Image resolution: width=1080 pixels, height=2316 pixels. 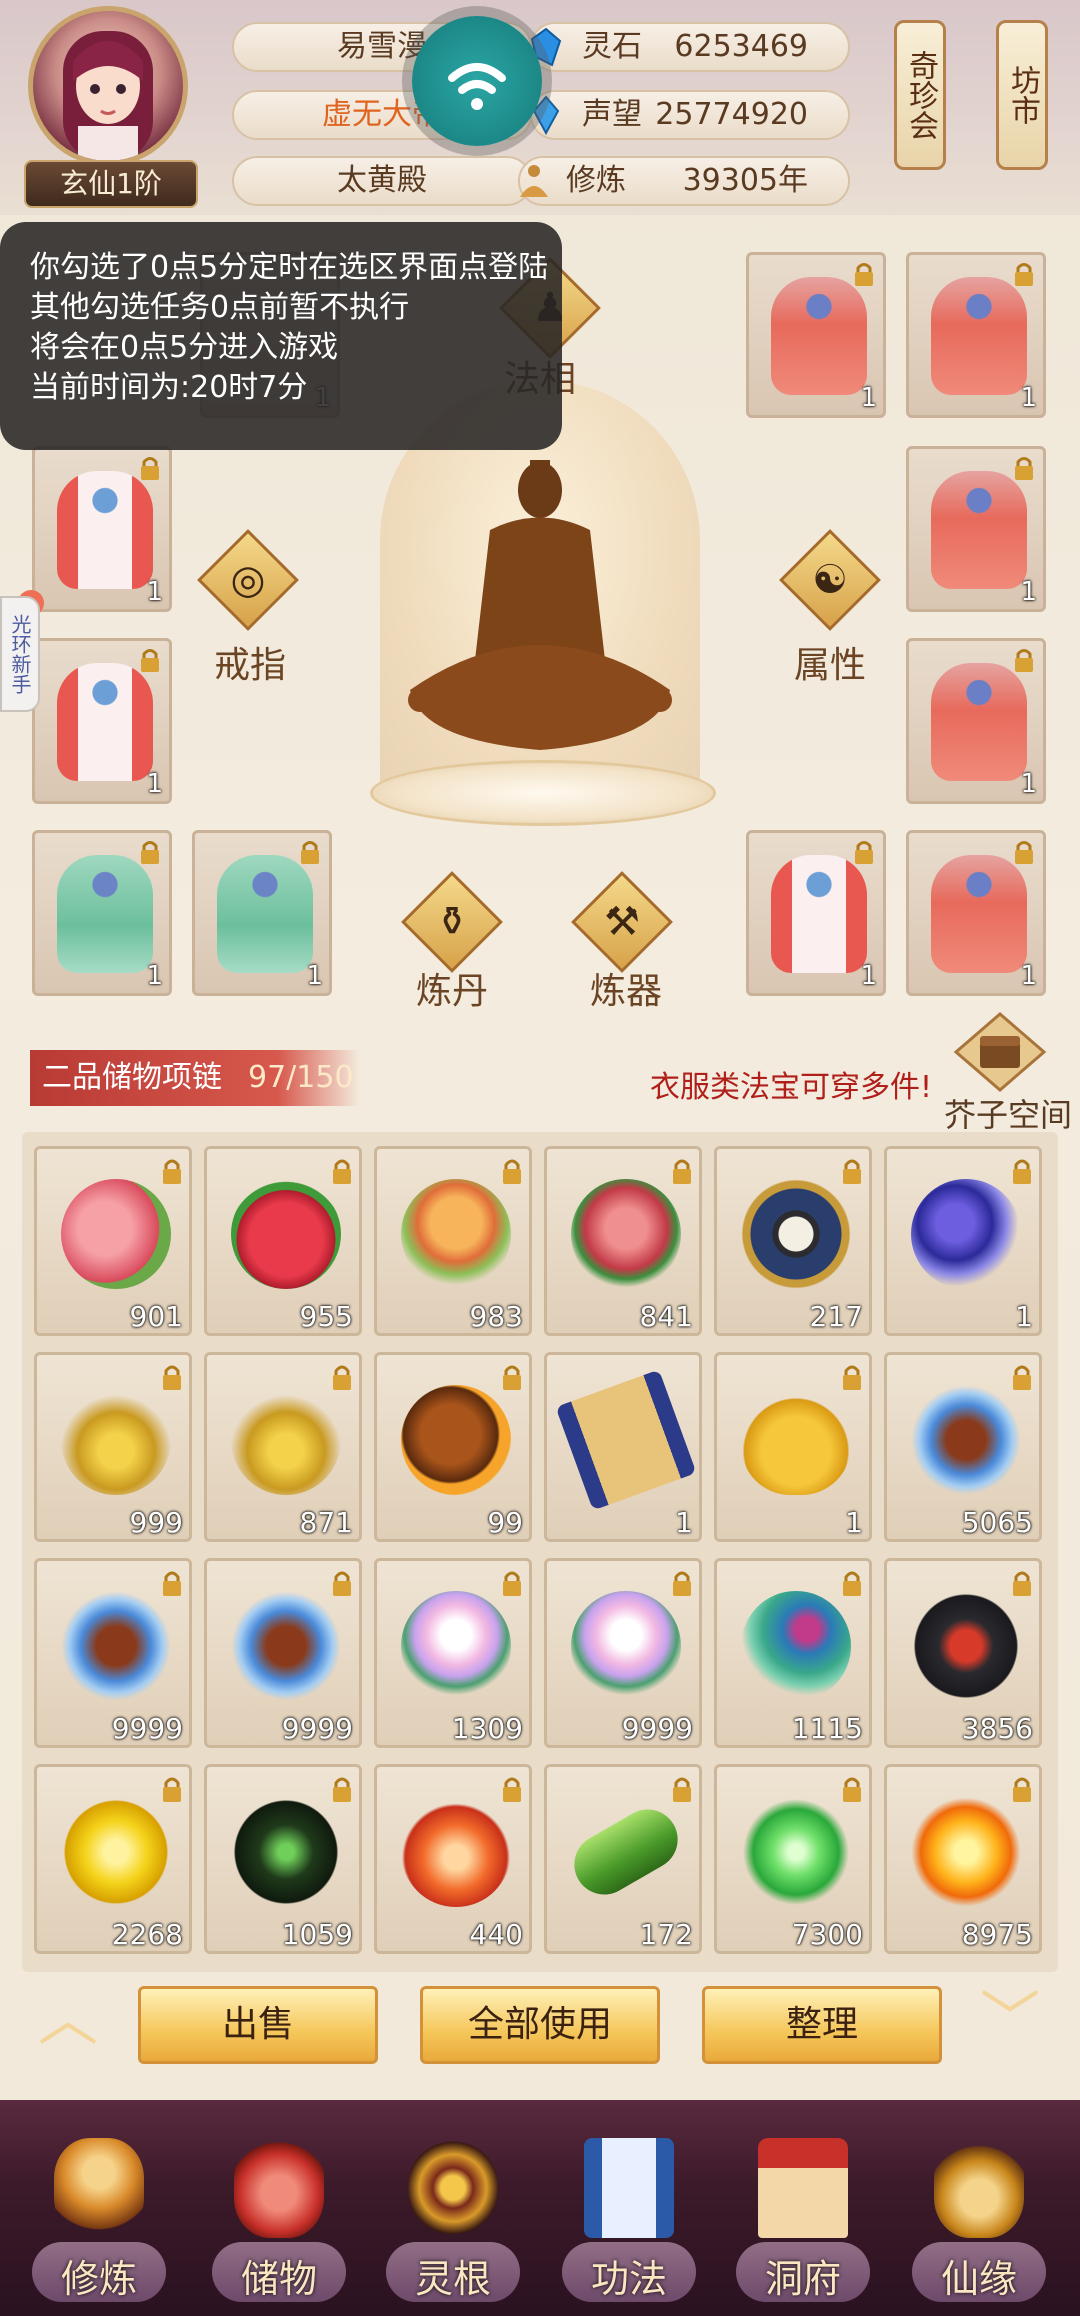 What do you see at coordinates (626, 1646) in the screenshot?
I see `lily-flower-icon` at bounding box center [626, 1646].